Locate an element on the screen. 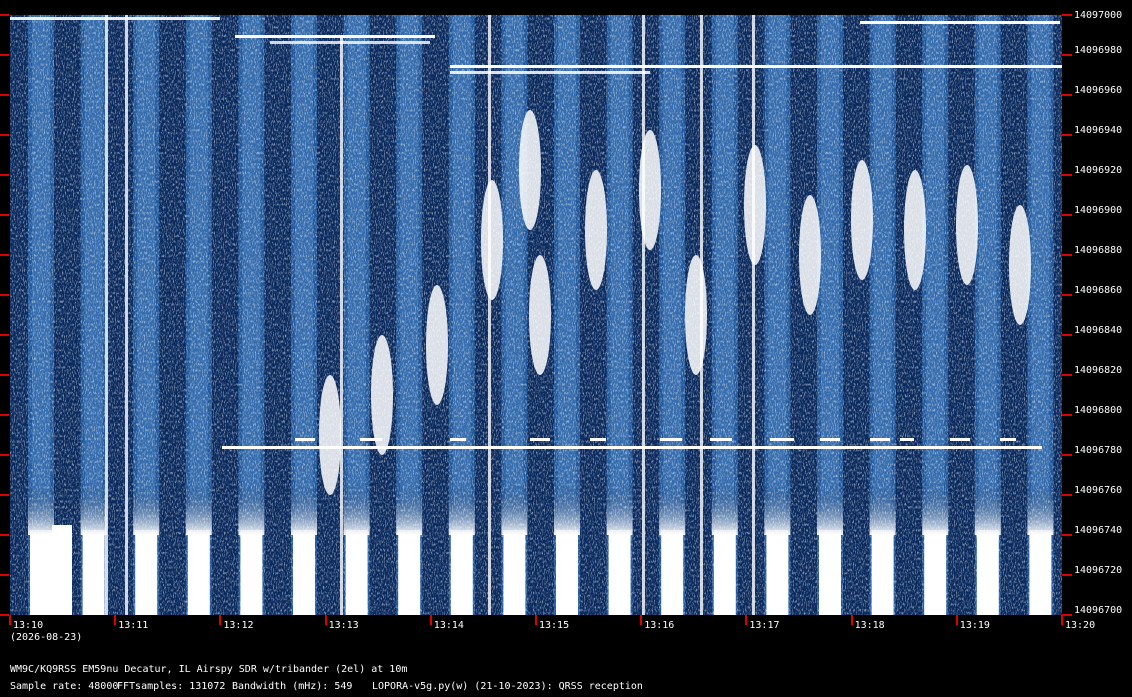 This screenshot has height=697, width=1132. freq-label: 14096720 is located at coordinates (1098, 570).